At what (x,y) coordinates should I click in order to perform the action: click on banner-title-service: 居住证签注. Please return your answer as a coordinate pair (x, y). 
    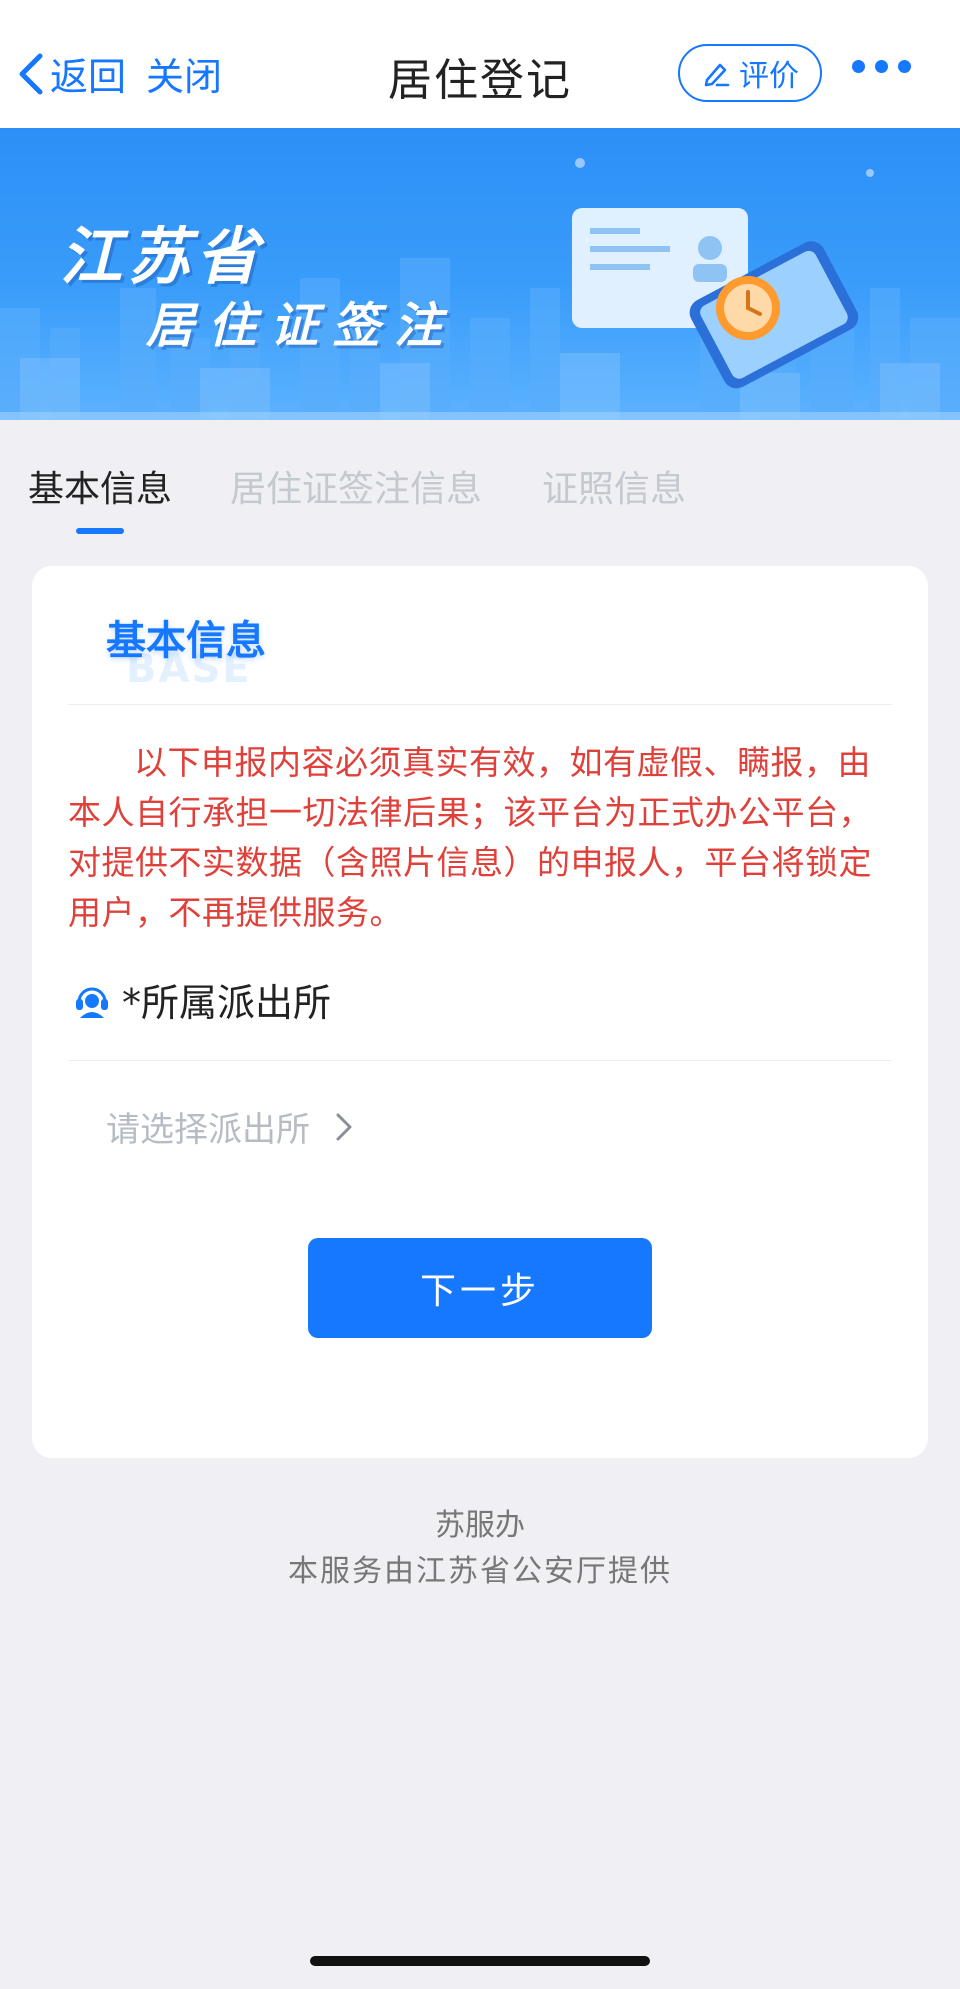
    Looking at the image, I should click on (301, 326).